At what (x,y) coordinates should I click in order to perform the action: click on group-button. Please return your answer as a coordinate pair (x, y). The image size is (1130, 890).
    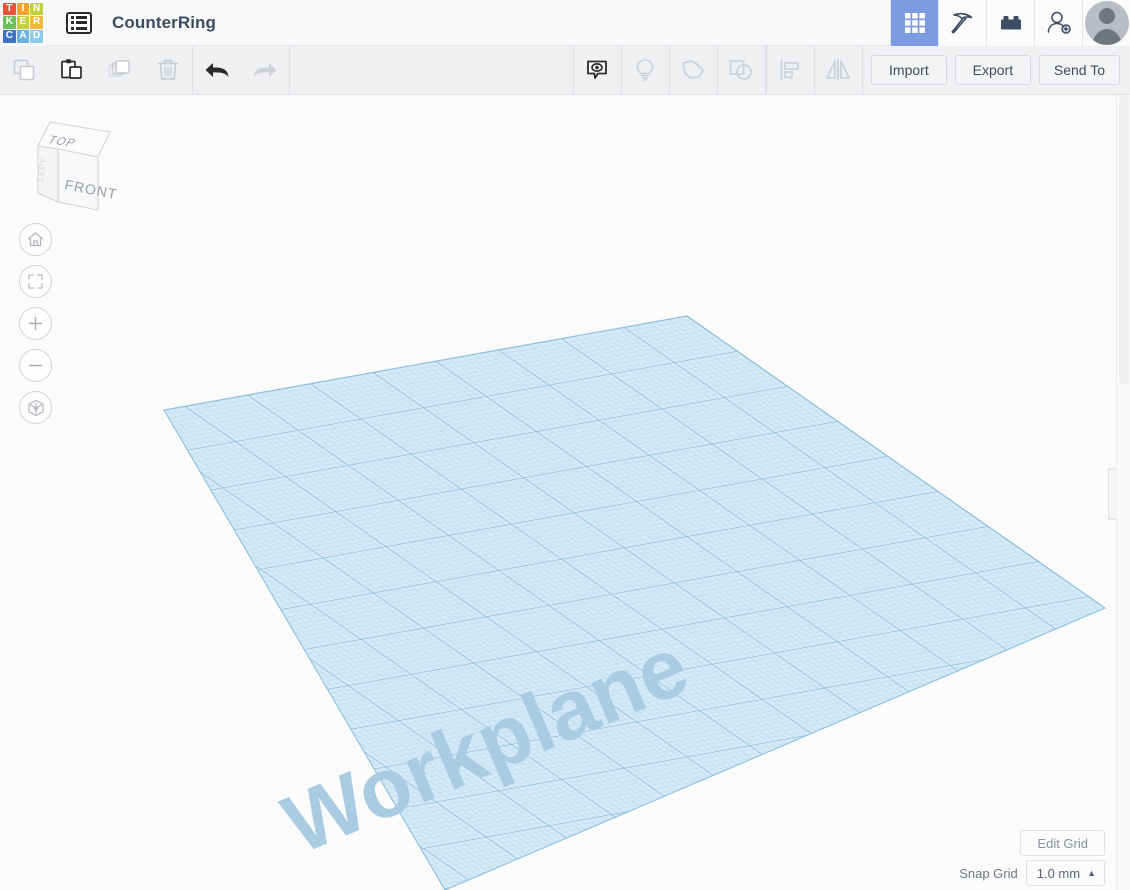
    Looking at the image, I should click on (694, 70).